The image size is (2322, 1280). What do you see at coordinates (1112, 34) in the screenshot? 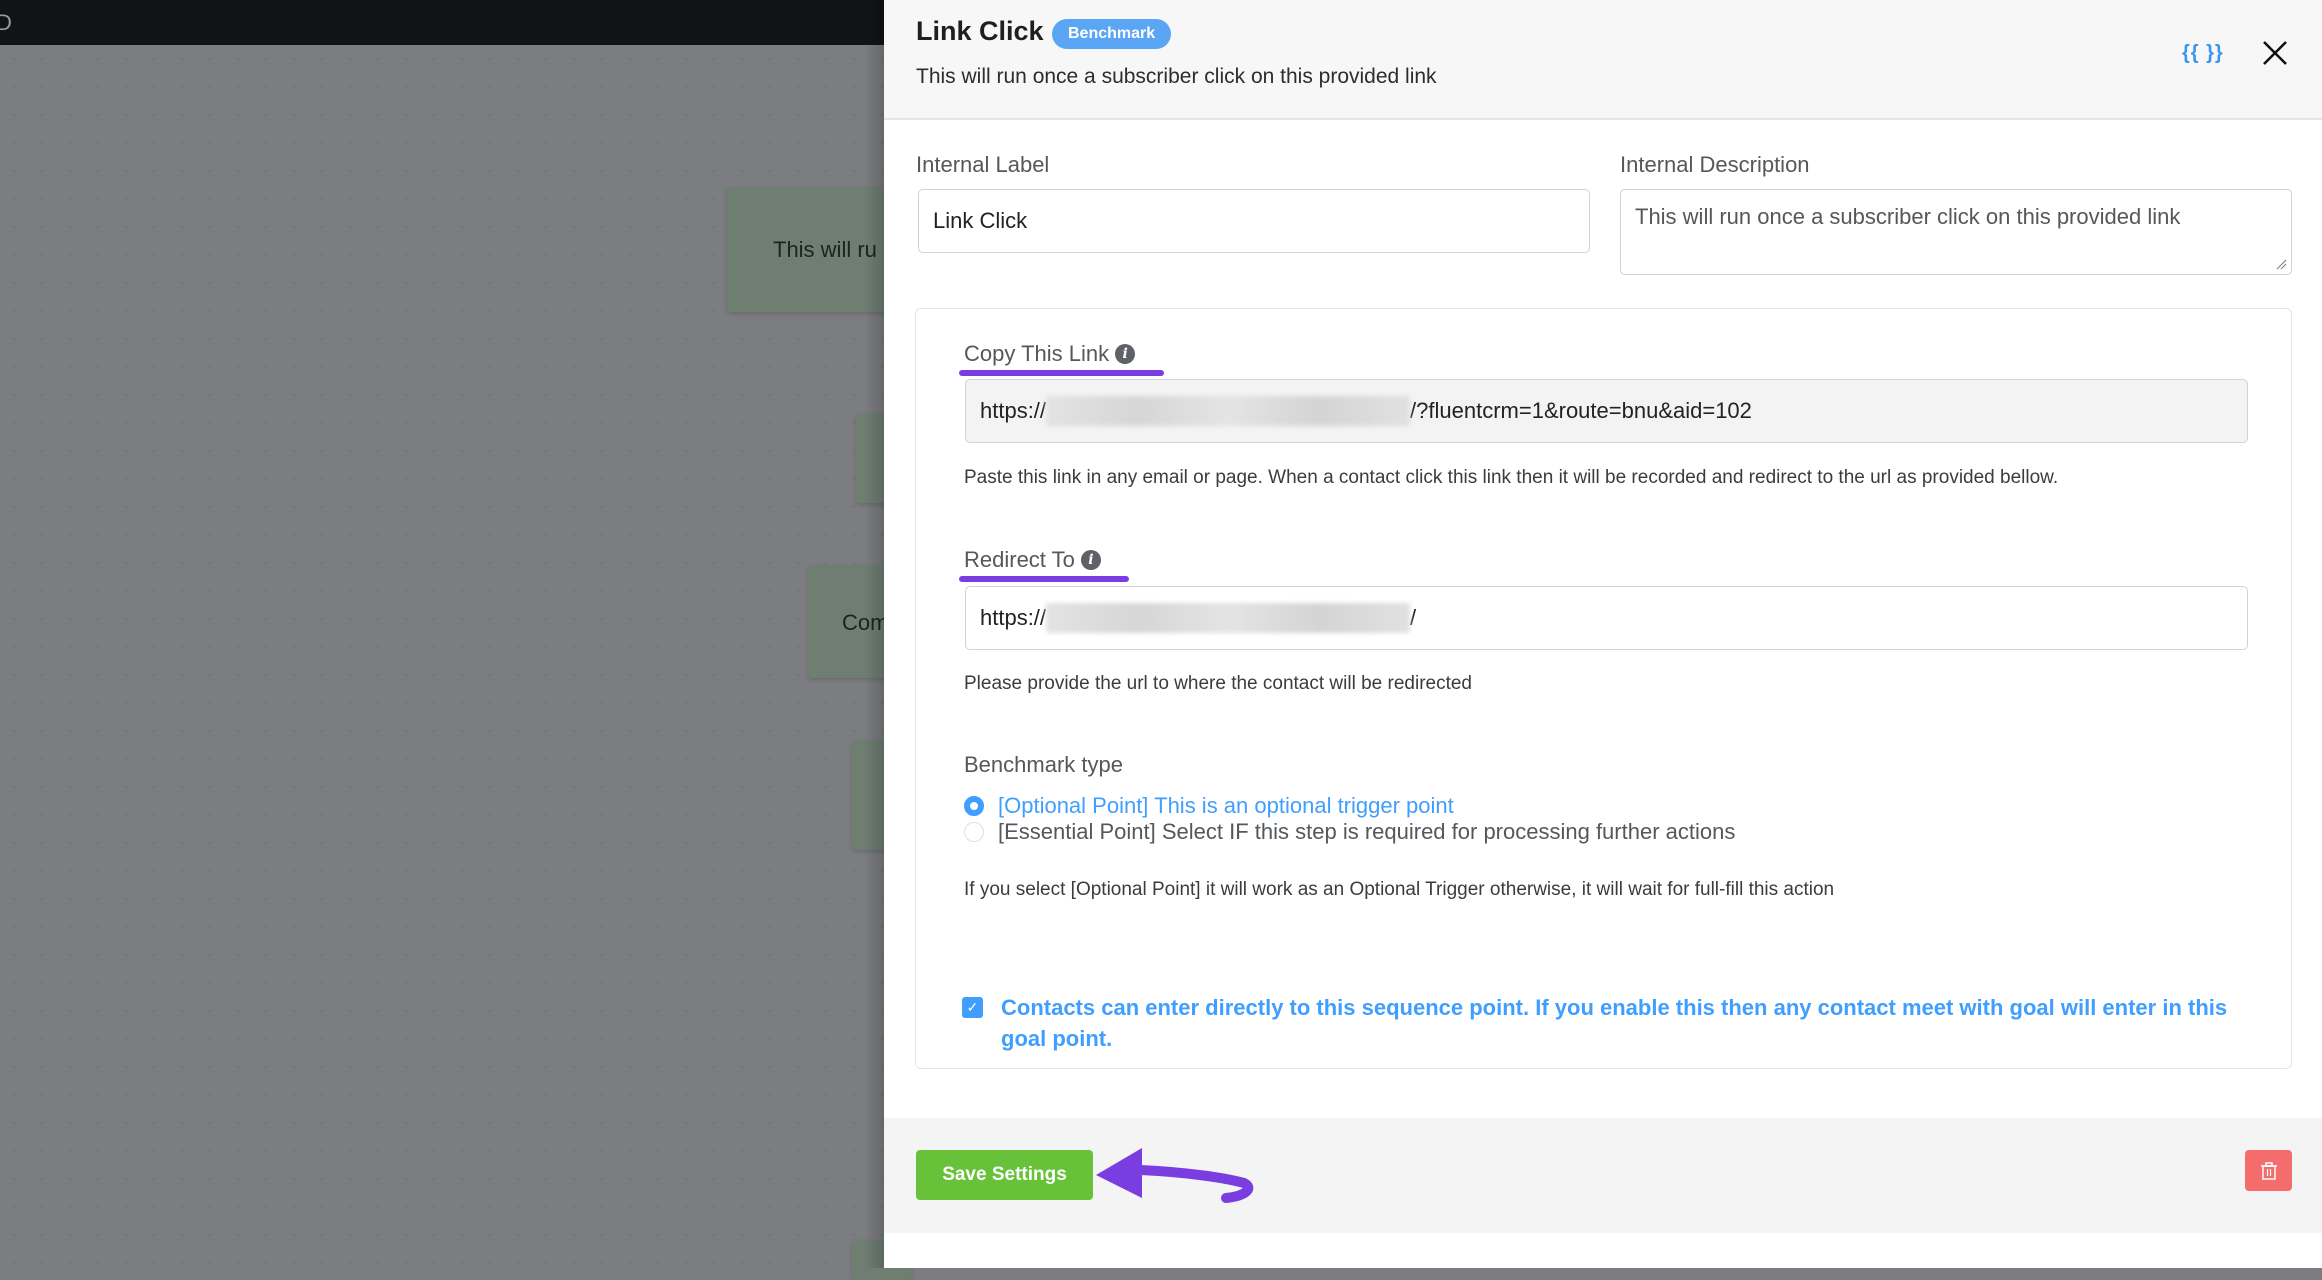
I see `benchmark-badge: Benchmark` at bounding box center [1112, 34].